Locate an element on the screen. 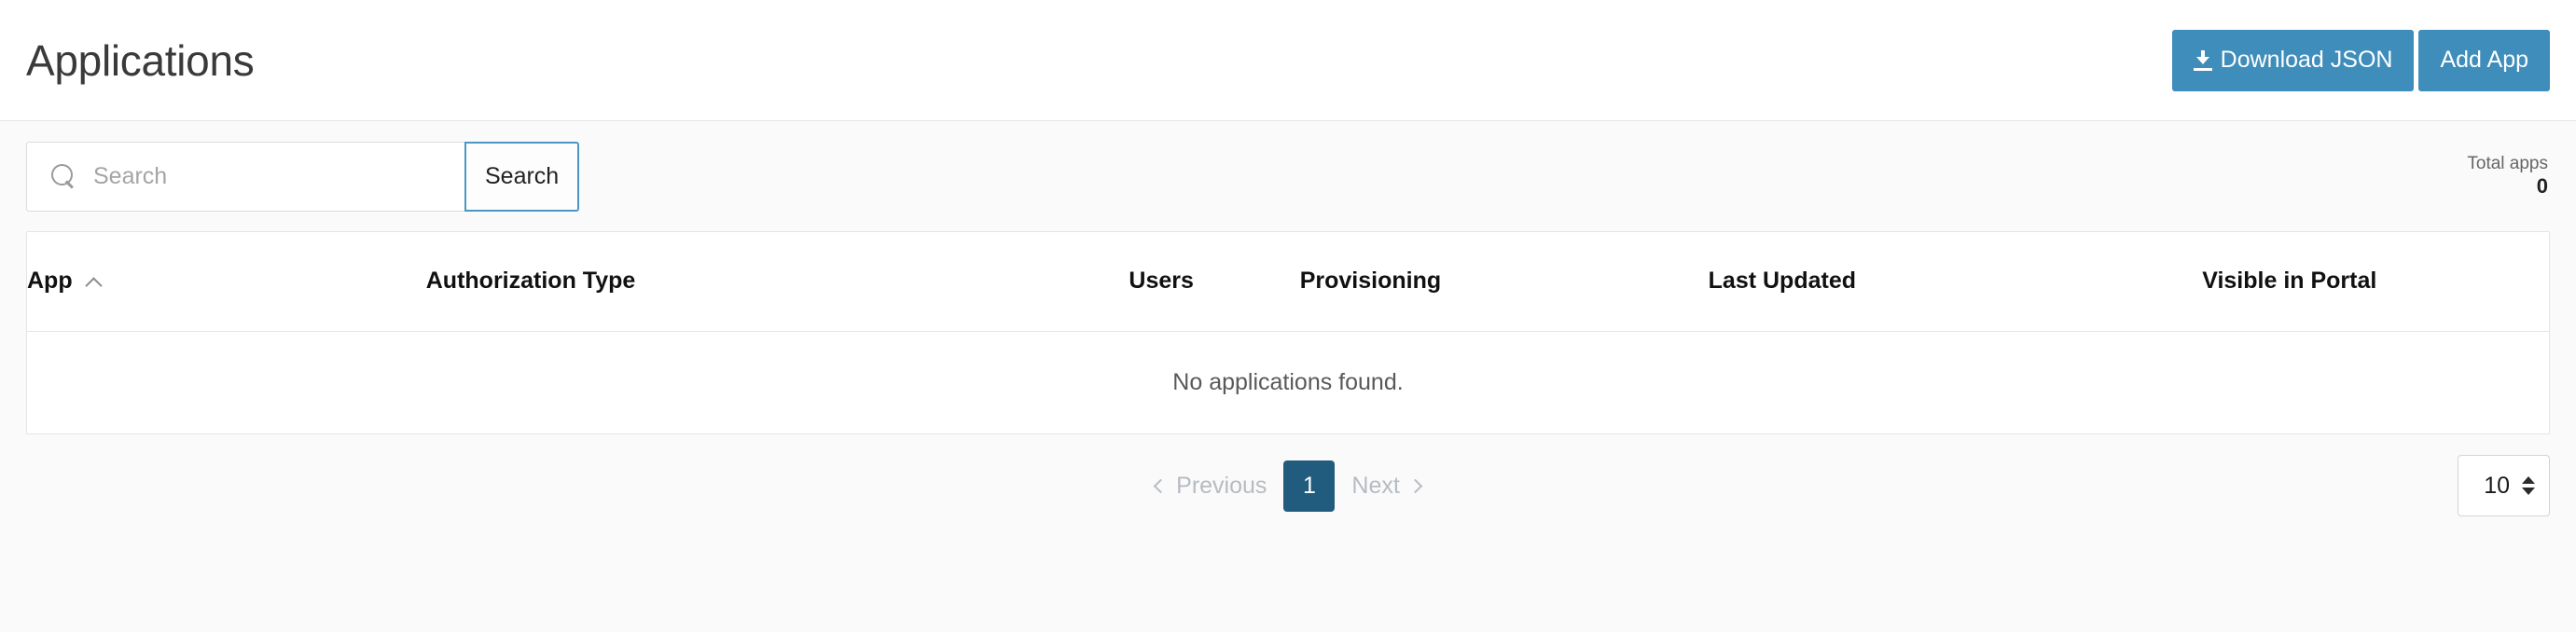 This screenshot has width=2576, height=632. search-icon is located at coordinates (63, 176).